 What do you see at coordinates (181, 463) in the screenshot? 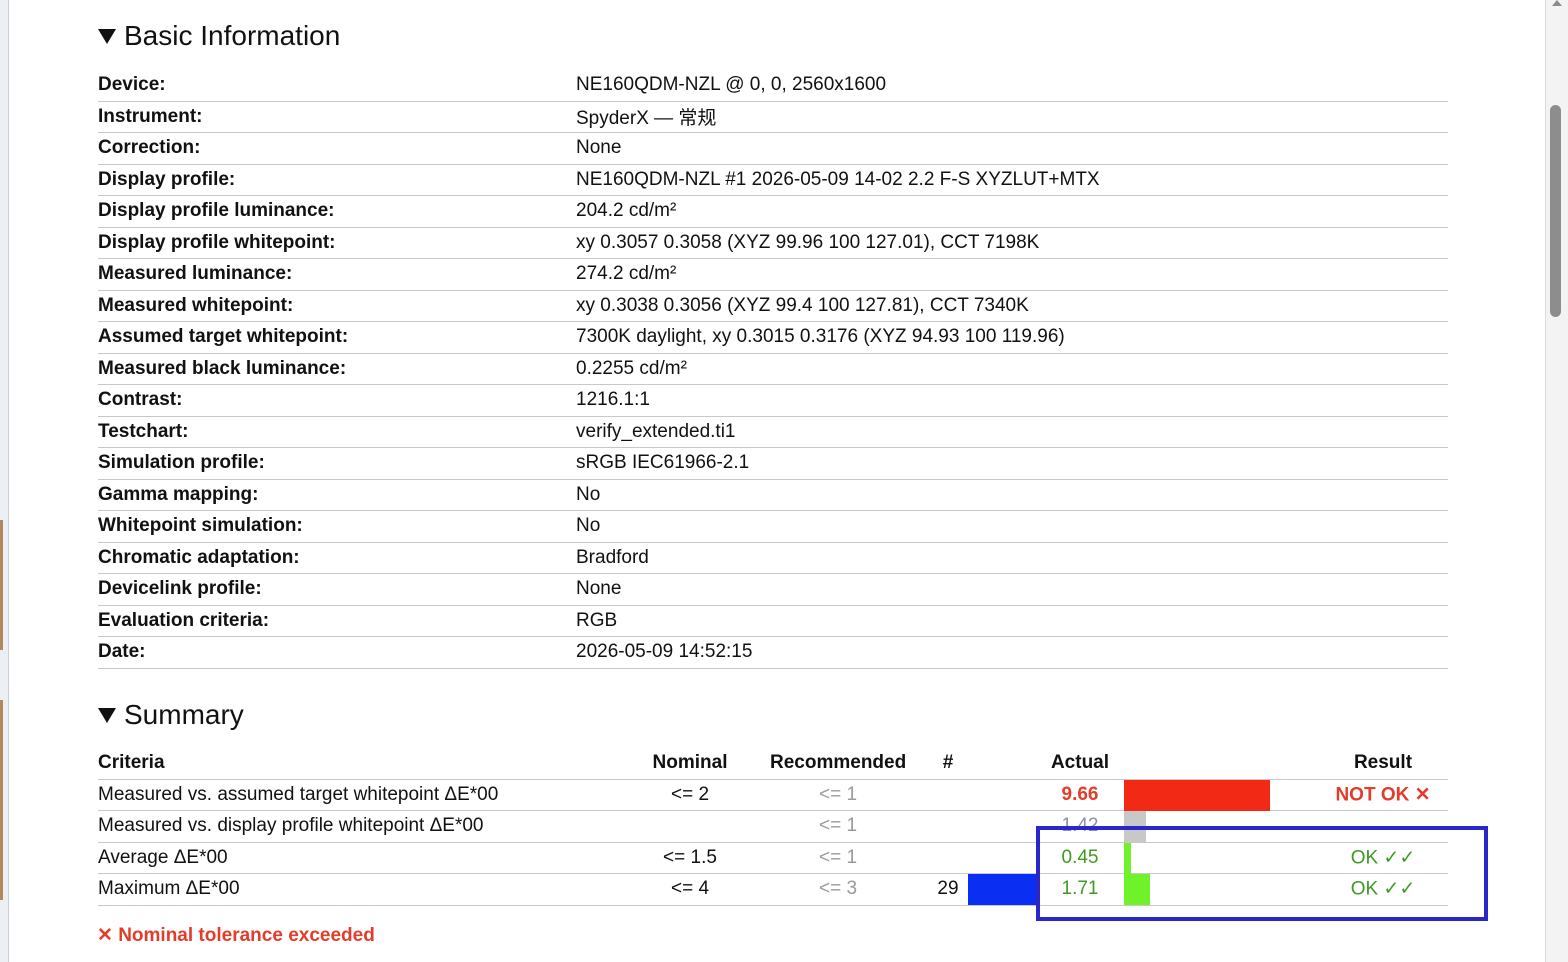
I see `info-key: Simulation profile:` at bounding box center [181, 463].